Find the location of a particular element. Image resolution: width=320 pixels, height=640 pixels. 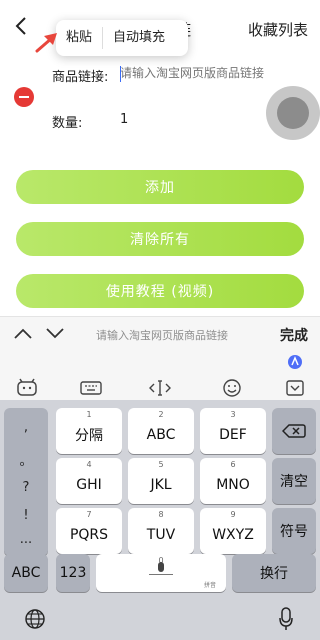

keyboard-toolbar is located at coordinates (160, 378).